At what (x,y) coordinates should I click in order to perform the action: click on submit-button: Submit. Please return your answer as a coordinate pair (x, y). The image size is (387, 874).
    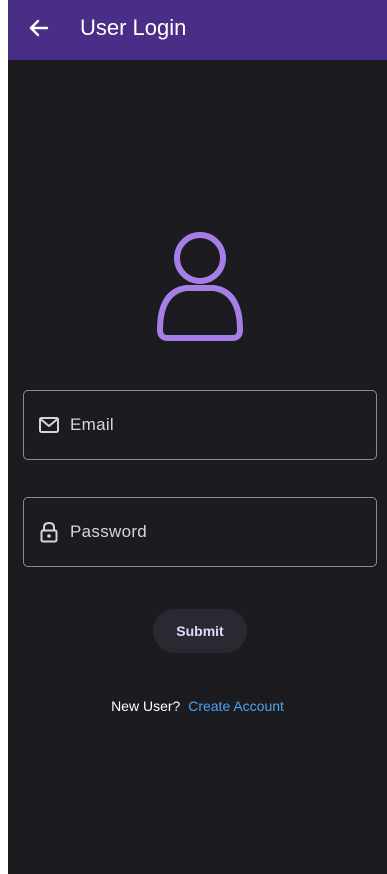
    Looking at the image, I should click on (200, 631).